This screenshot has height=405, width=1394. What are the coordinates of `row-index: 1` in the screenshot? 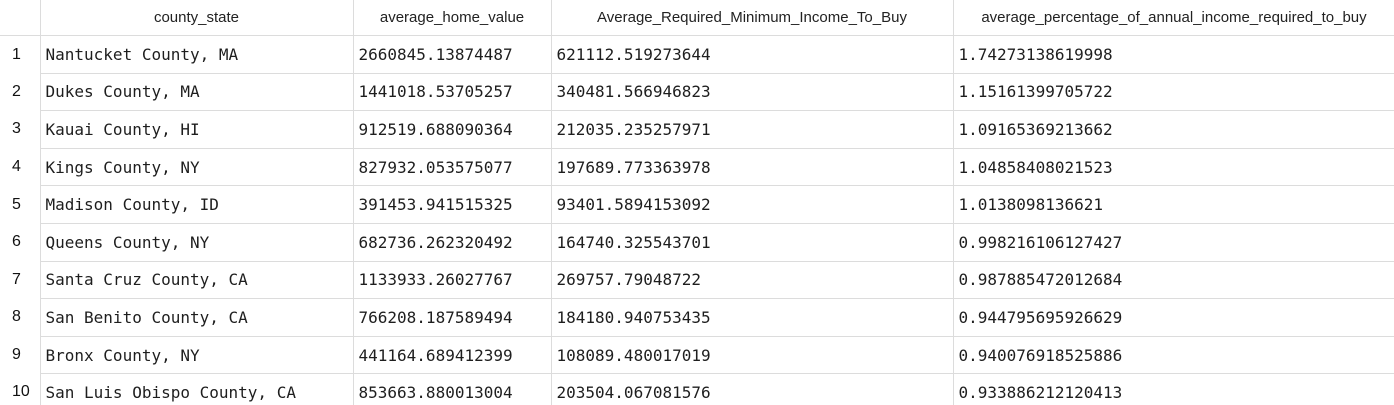 It's located at (20, 54).